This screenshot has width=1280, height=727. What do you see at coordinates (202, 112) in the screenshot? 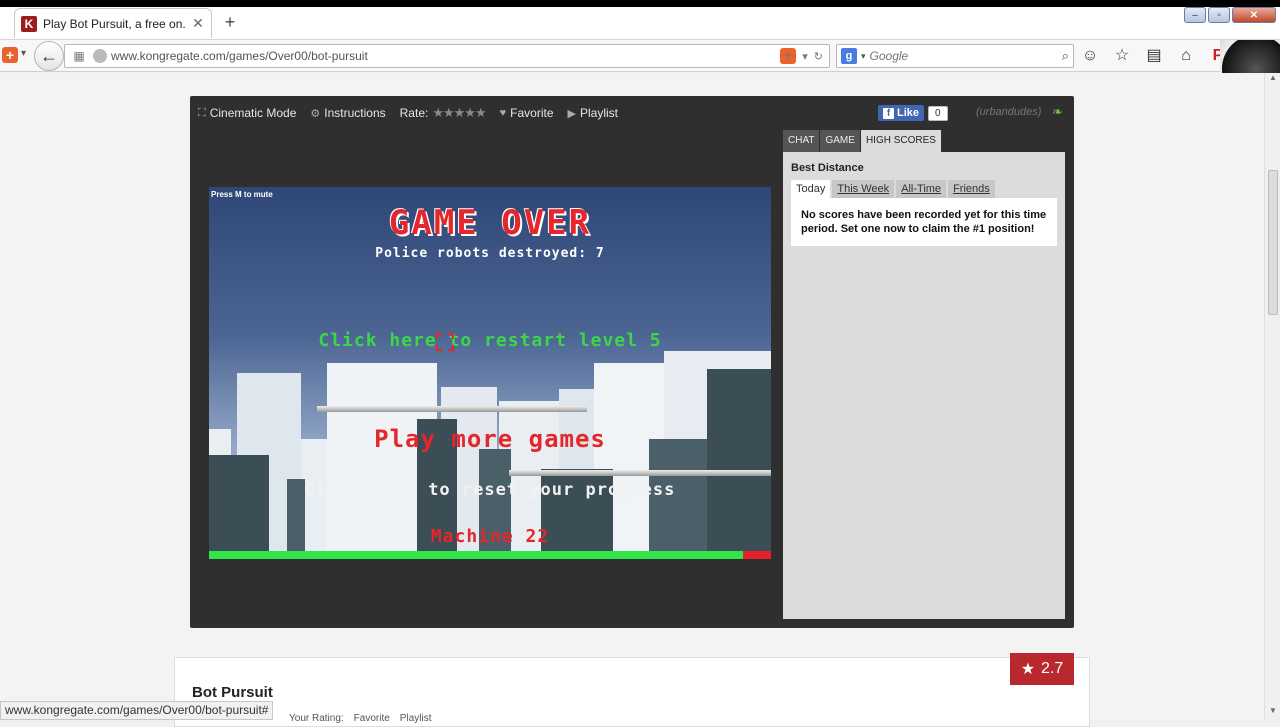
I see `fullscreen-icon: ⛶` at bounding box center [202, 112].